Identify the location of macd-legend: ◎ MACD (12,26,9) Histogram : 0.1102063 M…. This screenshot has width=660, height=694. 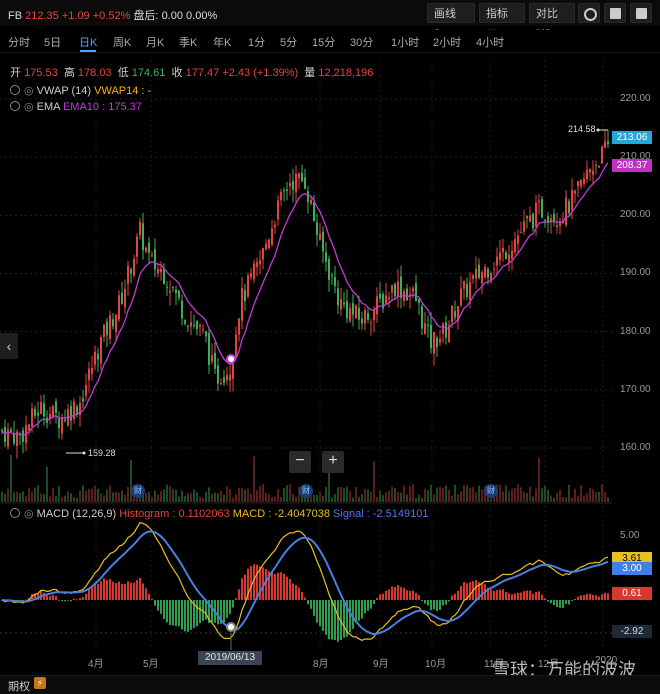
(219, 513).